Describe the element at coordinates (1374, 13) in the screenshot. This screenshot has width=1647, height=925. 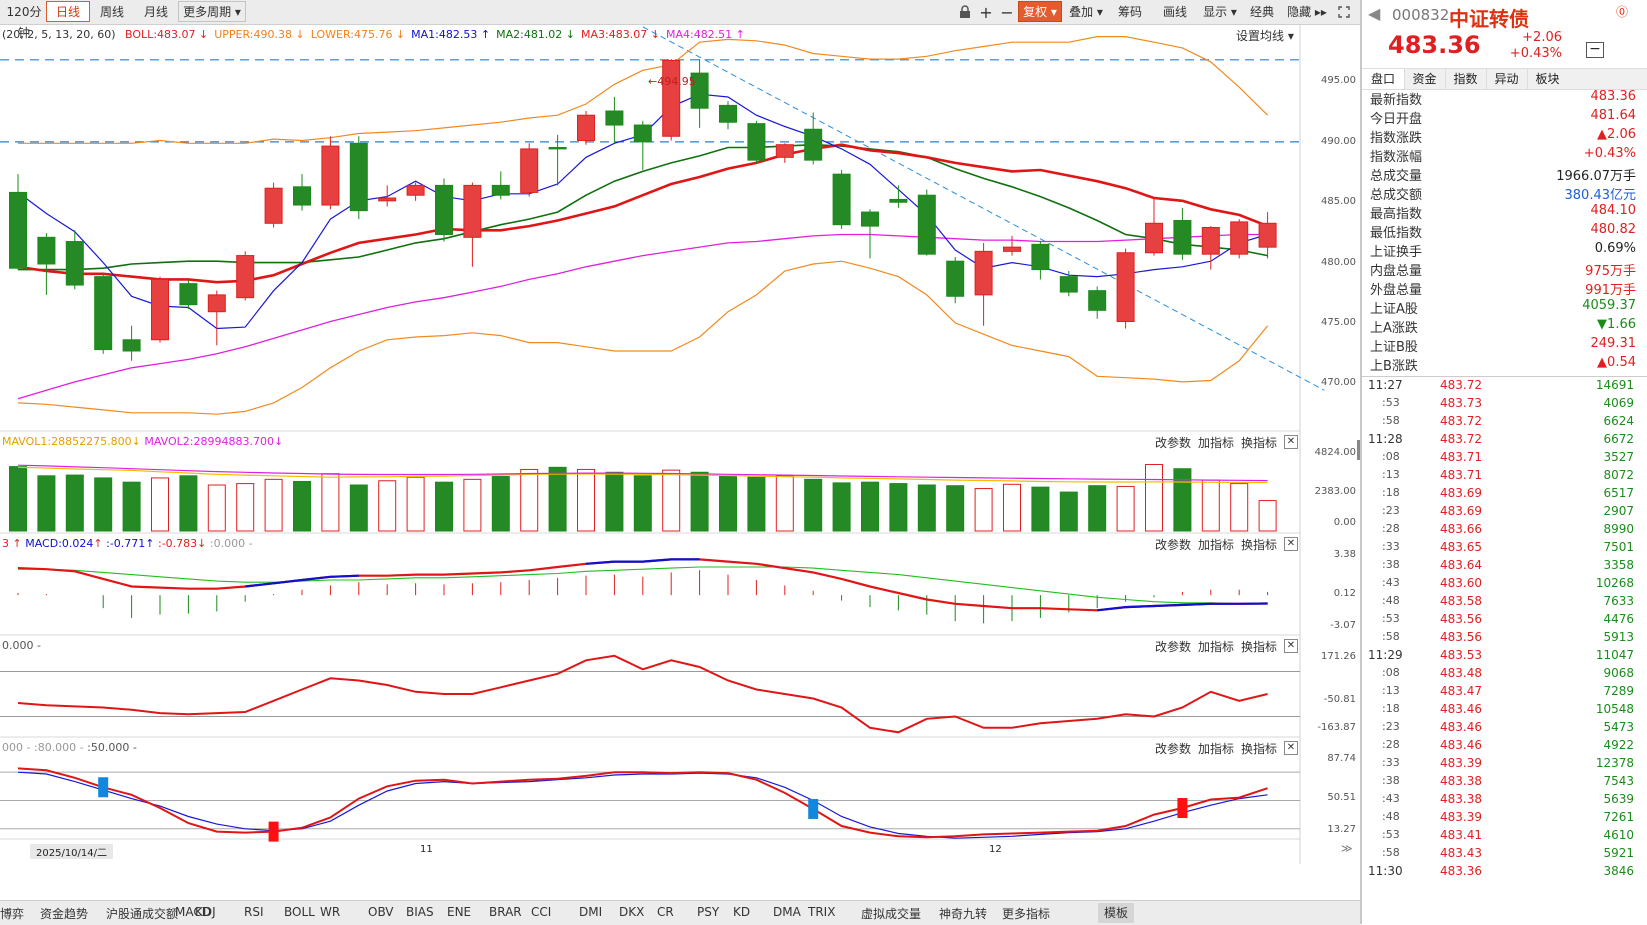
I see `prev-arrow-icon: ◀` at that location.